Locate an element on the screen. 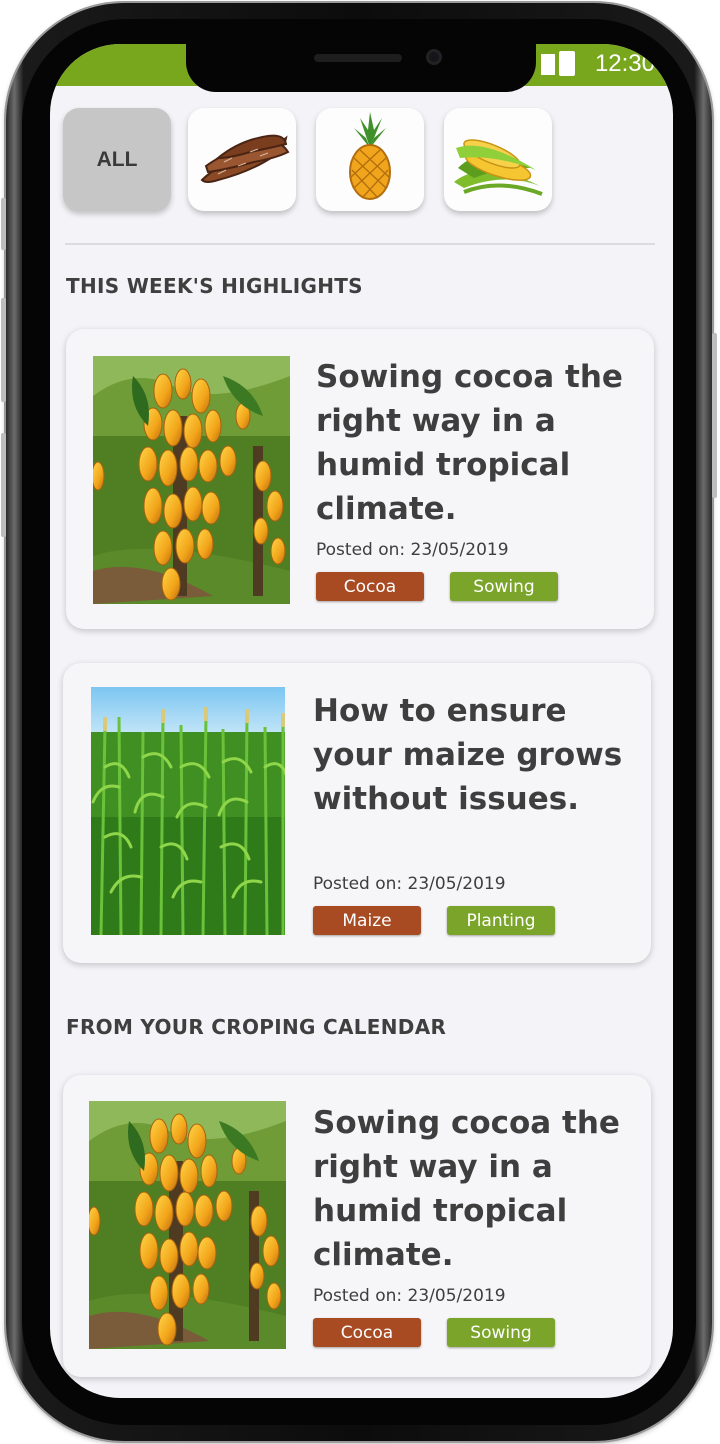 The image size is (720, 1444). category-all-button: ALL is located at coordinates (117, 159).